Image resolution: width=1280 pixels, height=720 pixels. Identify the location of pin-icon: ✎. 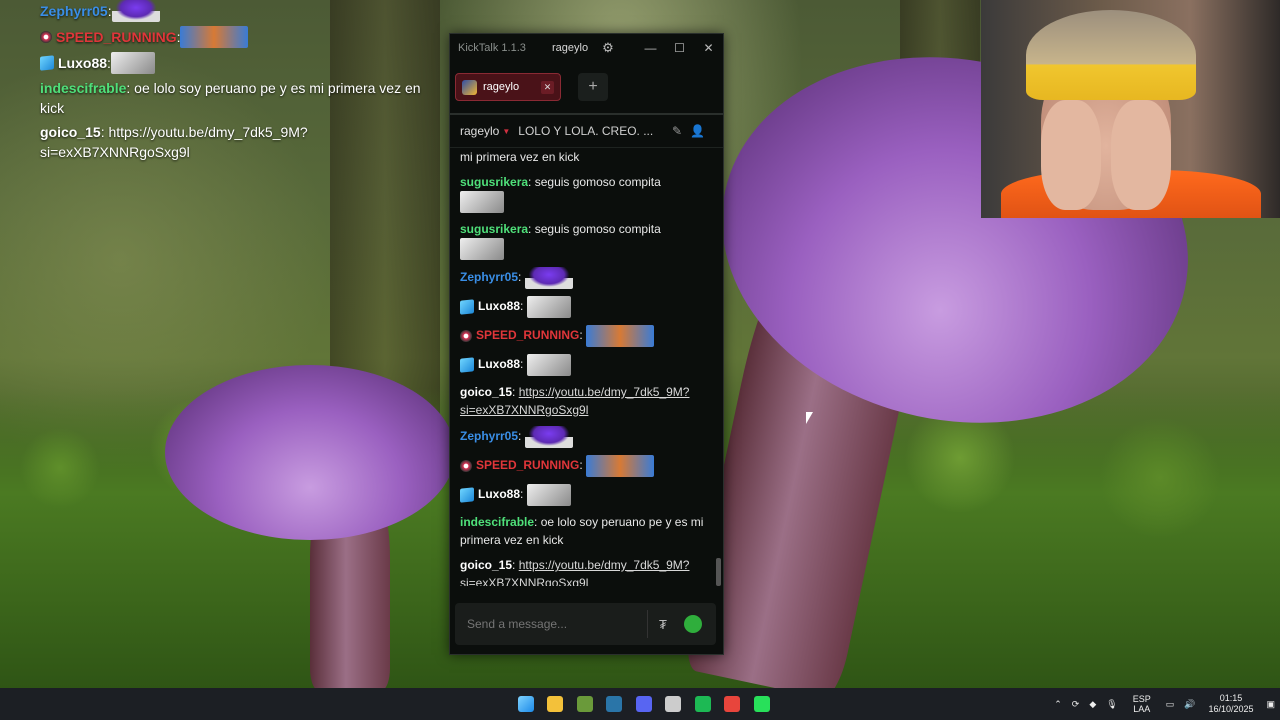
(681, 131).